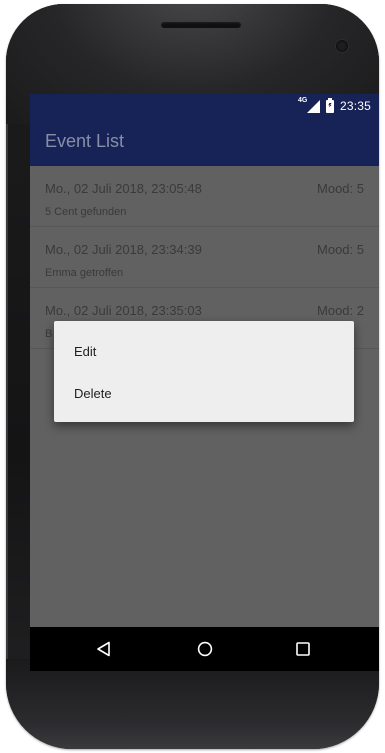 This screenshot has height=753, width=385. I want to click on app-bar: Event List, so click(204, 142).